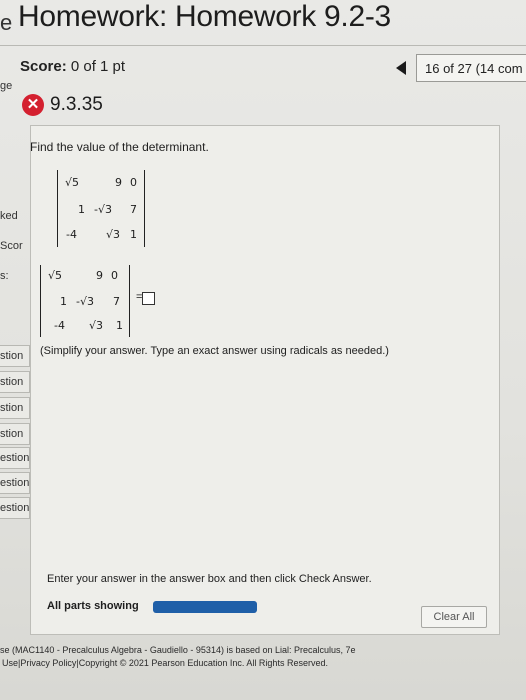 The width and height of the screenshot is (526, 700). What do you see at coordinates (33, 105) in the screenshot?
I see `incorrect-x-icon: ✕` at bounding box center [33, 105].